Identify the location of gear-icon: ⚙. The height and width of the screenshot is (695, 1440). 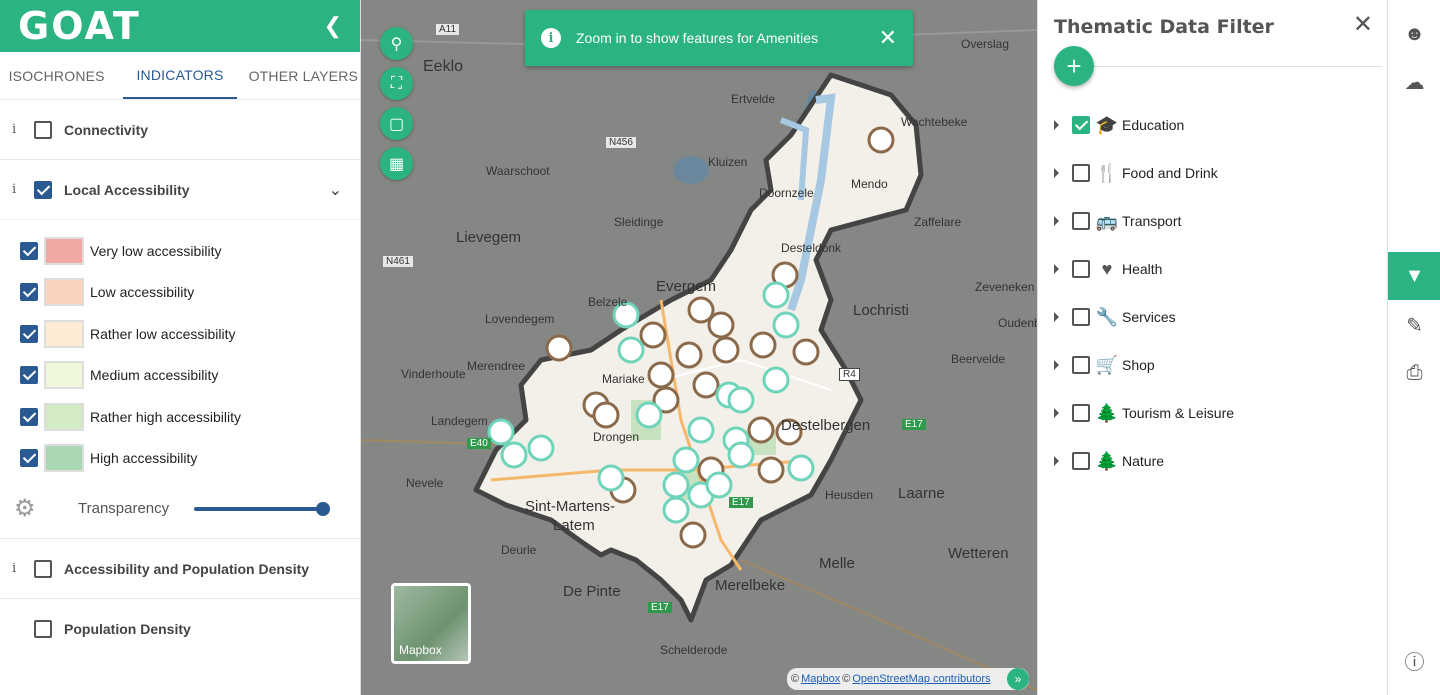
(27, 508).